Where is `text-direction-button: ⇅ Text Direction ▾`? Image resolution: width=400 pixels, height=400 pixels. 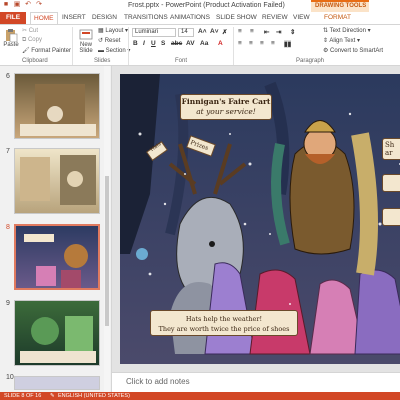 text-direction-button: ⇅ Text Direction ▾ is located at coordinates (347, 30).